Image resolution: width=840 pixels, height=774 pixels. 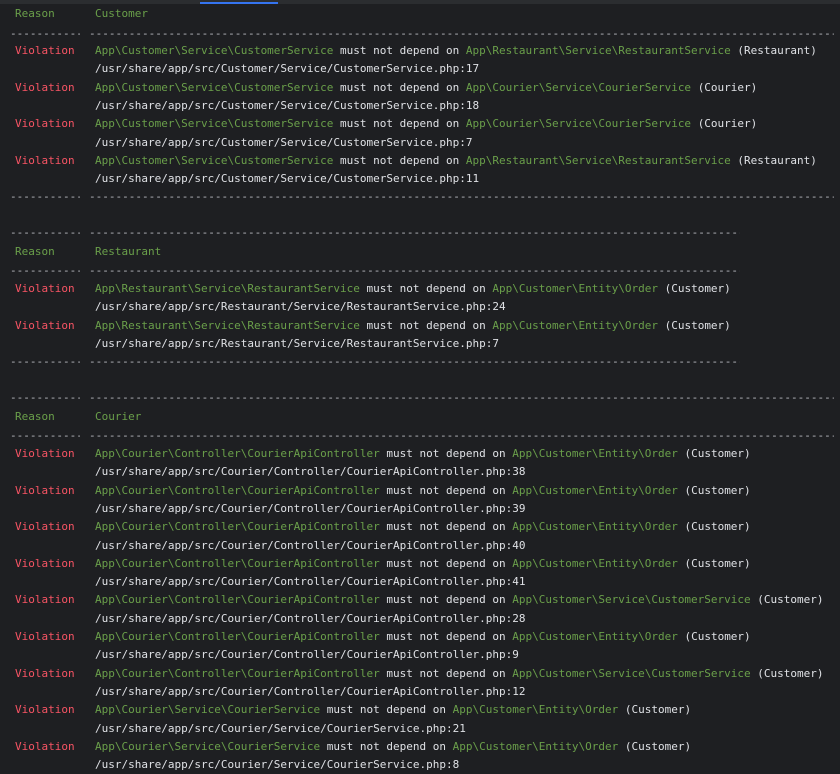 I want to click on violation-target-class: App\Restaurant\Service\RestaurantService, so click(x=598, y=50).